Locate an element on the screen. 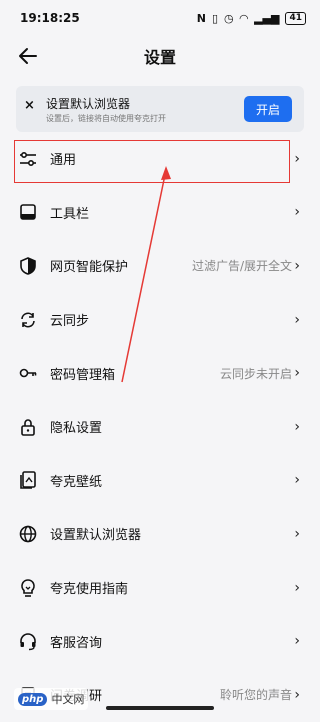  watermark-logo: php is located at coordinates (33, 699).